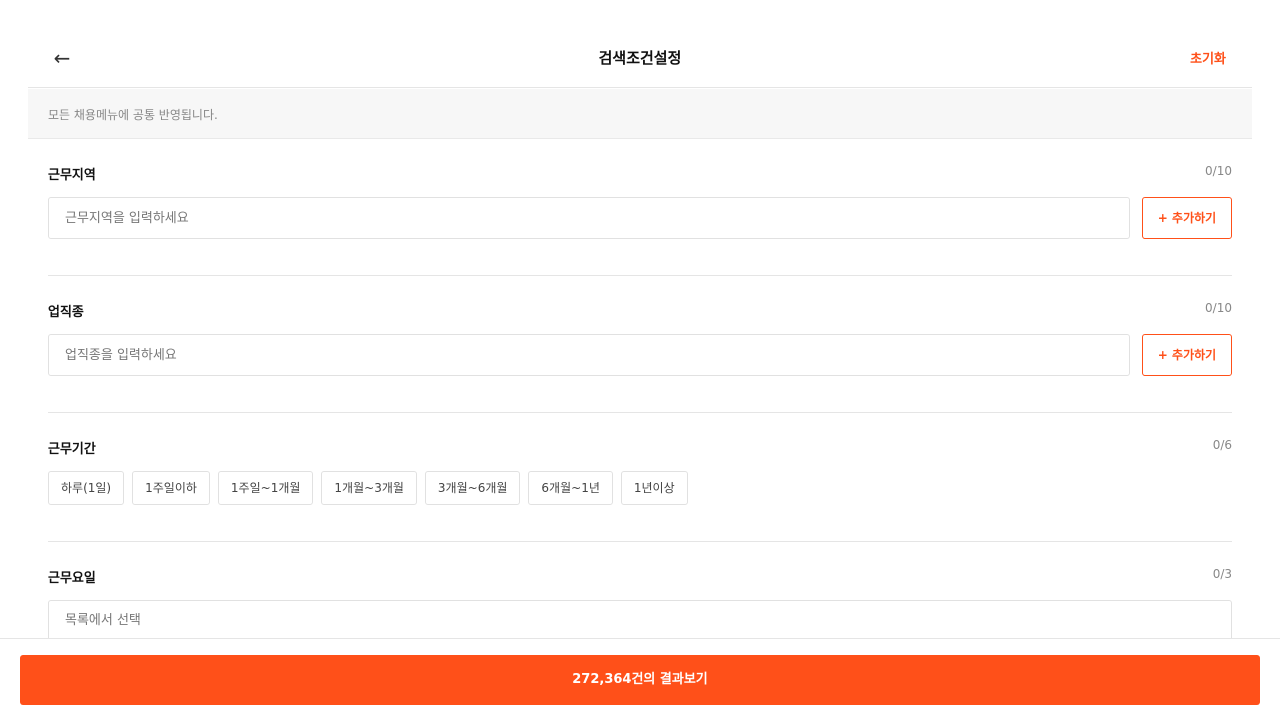  I want to click on notice-text: 모든 채용메뉴에 공통 반영됩니다., so click(133, 115).